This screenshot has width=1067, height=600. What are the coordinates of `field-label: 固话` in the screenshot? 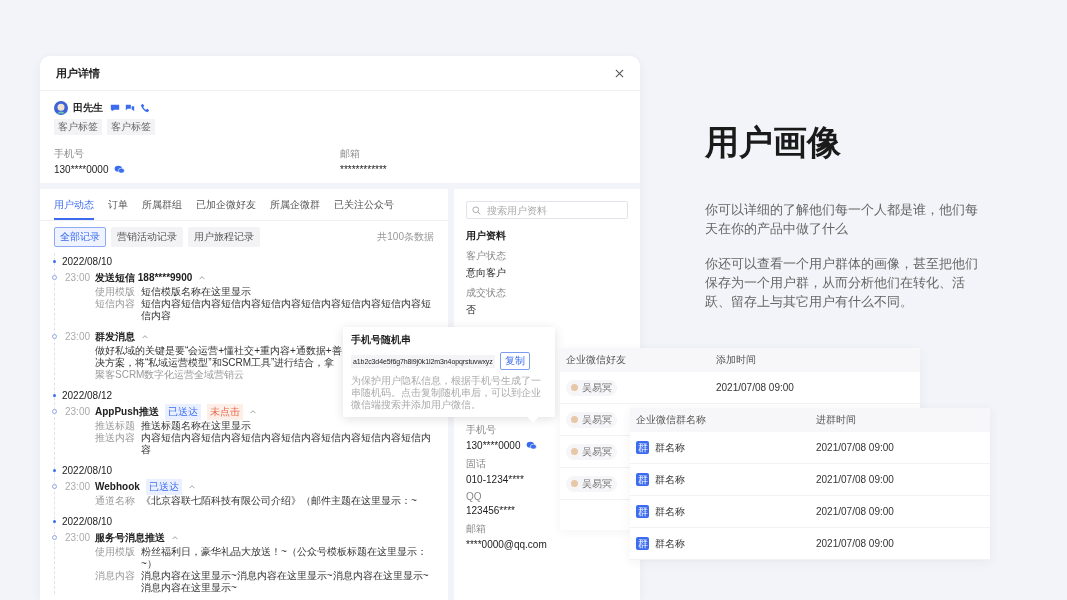 It's located at (476, 464).